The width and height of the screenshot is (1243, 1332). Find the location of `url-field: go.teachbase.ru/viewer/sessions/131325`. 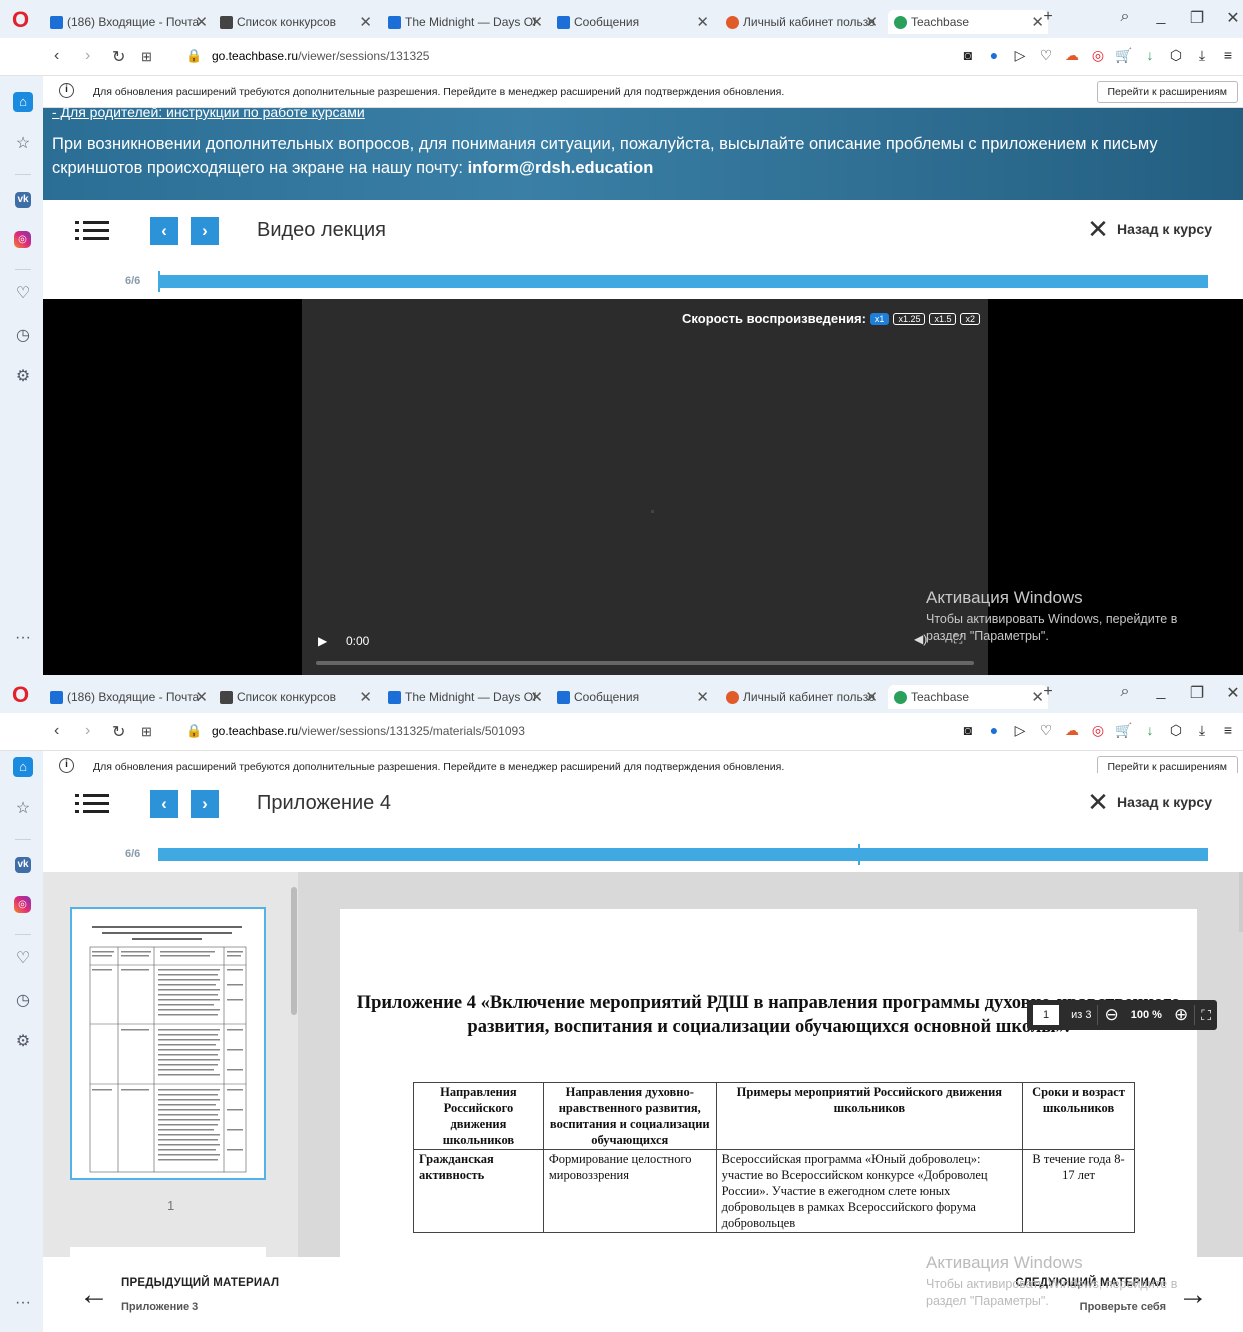

url-field: go.teachbase.ru/viewer/sessions/131325 is located at coordinates (320, 56).